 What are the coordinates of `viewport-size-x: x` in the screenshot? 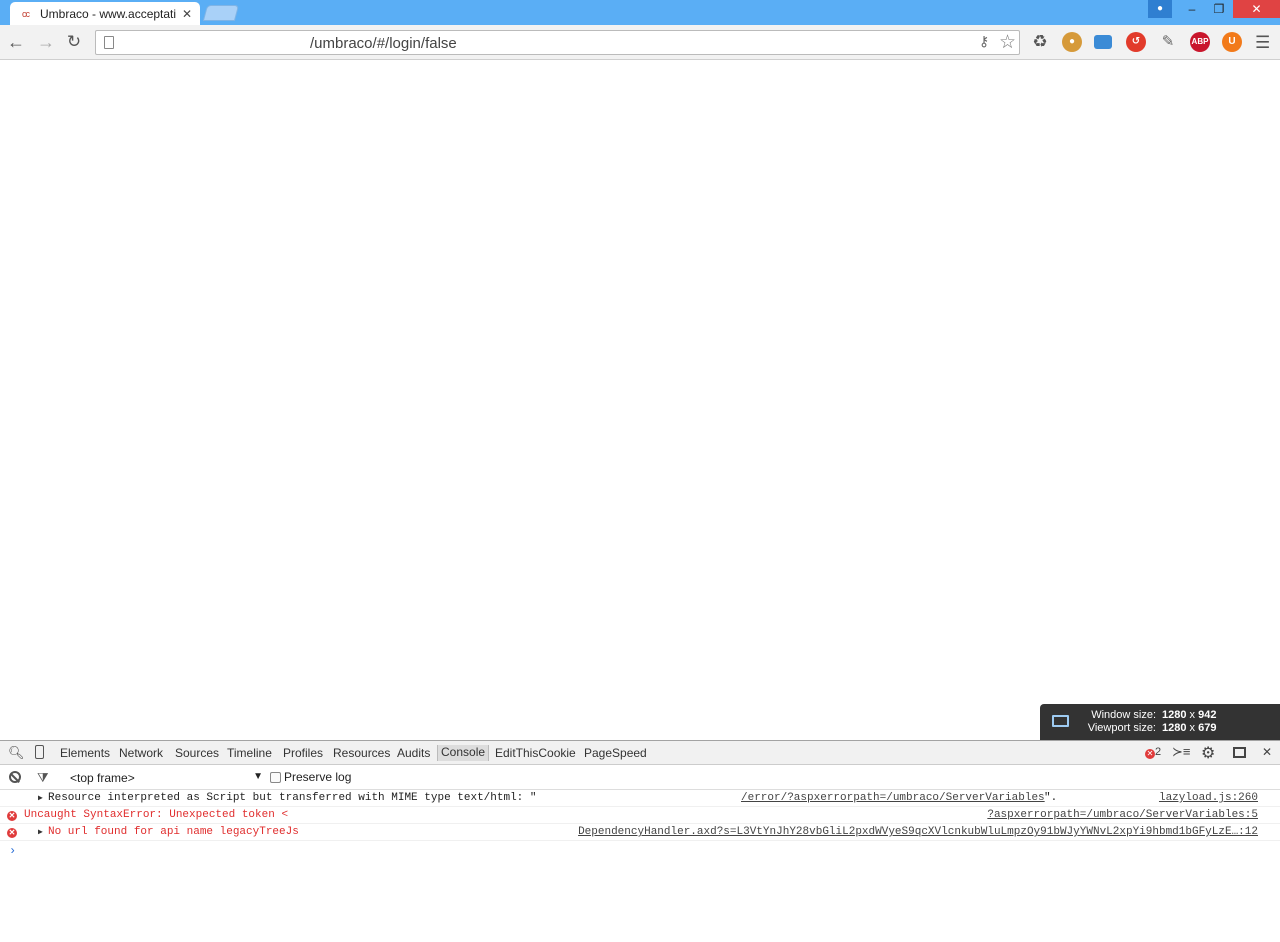 It's located at (1192, 728).